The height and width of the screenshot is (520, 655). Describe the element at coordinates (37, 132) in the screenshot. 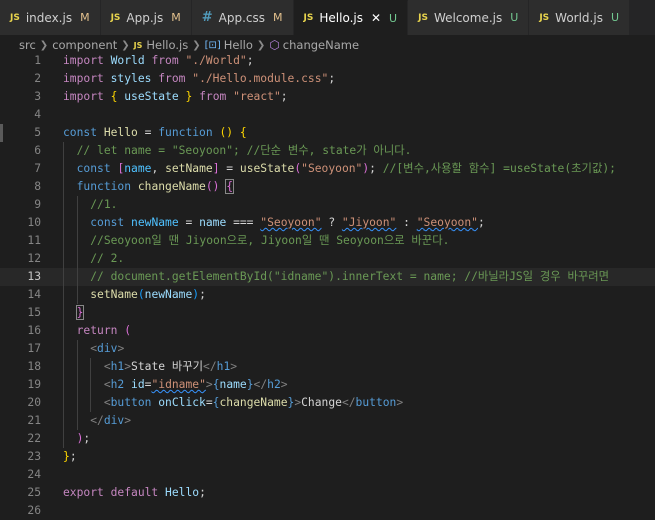

I see `line-number: 5` at that location.